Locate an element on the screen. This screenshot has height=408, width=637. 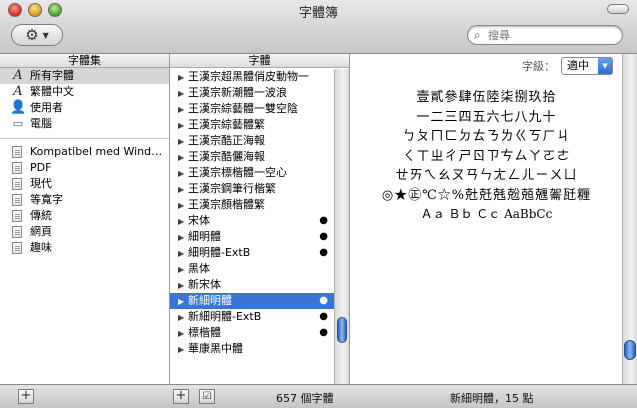
font-row: ▶ 王漢宗顏楷體繁 is located at coordinates (253, 205).